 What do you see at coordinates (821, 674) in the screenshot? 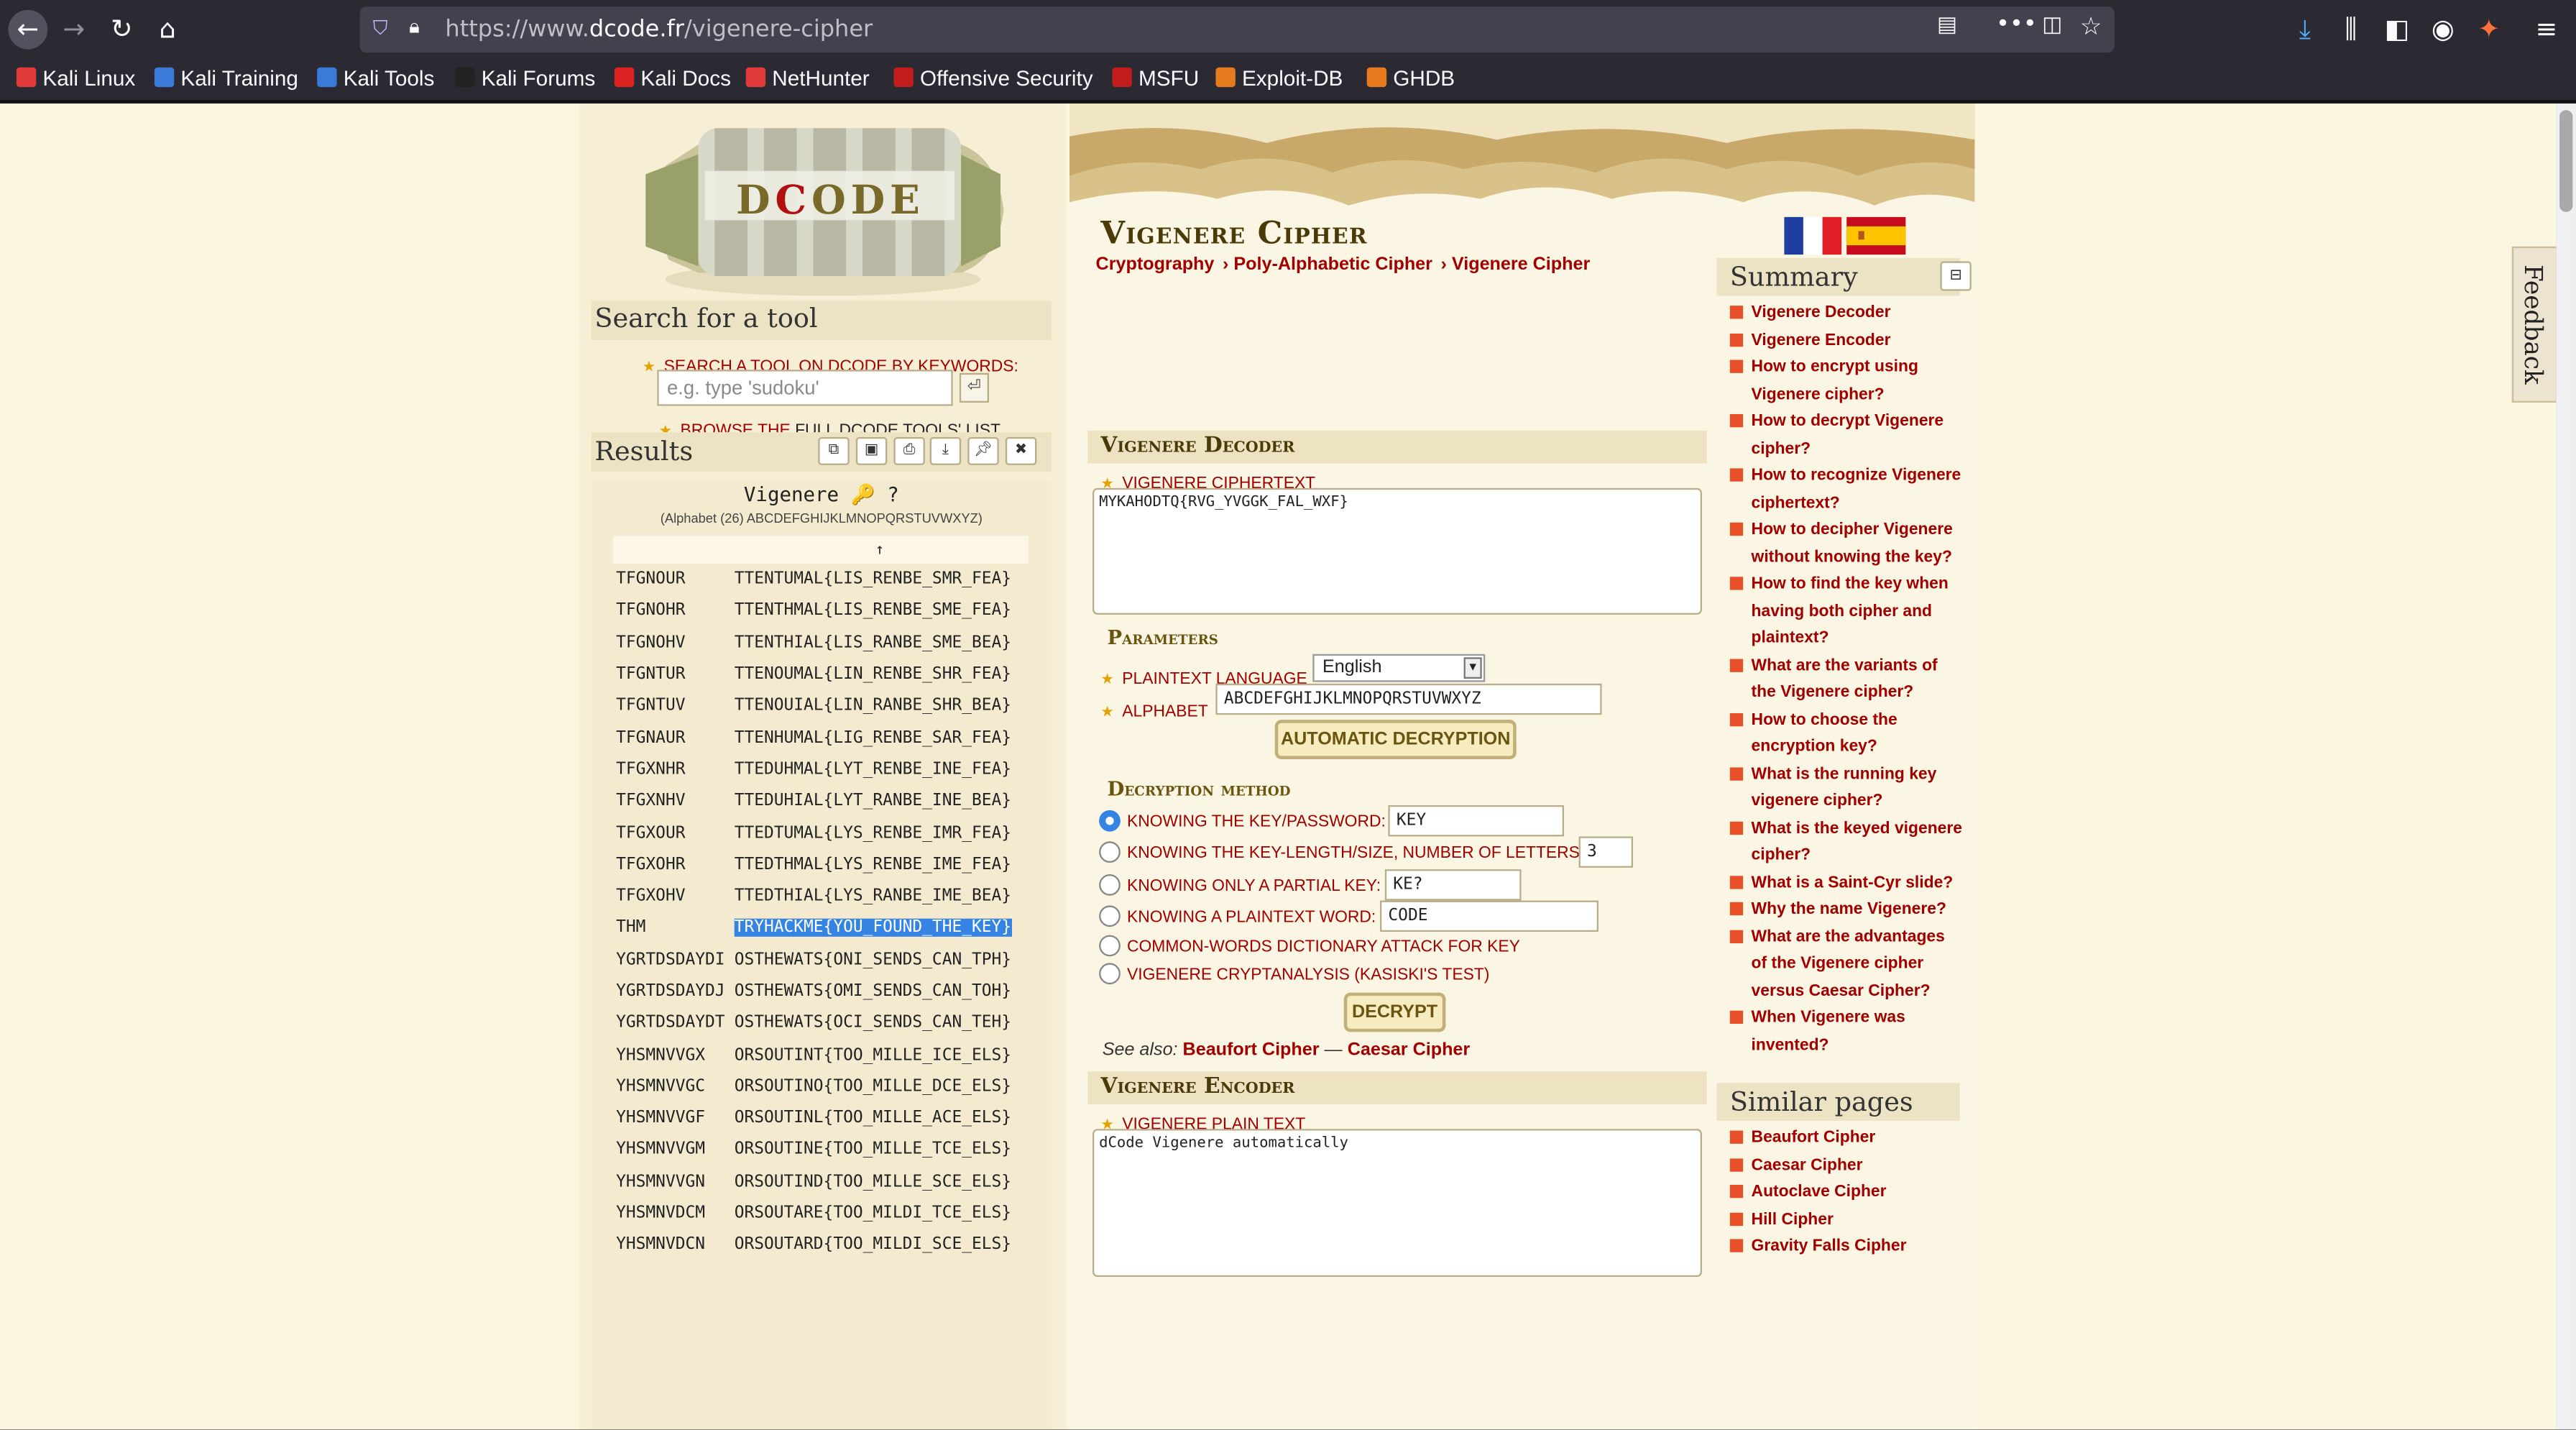
I see `table-row: TFGNTUR TTENOUMAL{LIN_RENBE_SHR_FEA}` at bounding box center [821, 674].